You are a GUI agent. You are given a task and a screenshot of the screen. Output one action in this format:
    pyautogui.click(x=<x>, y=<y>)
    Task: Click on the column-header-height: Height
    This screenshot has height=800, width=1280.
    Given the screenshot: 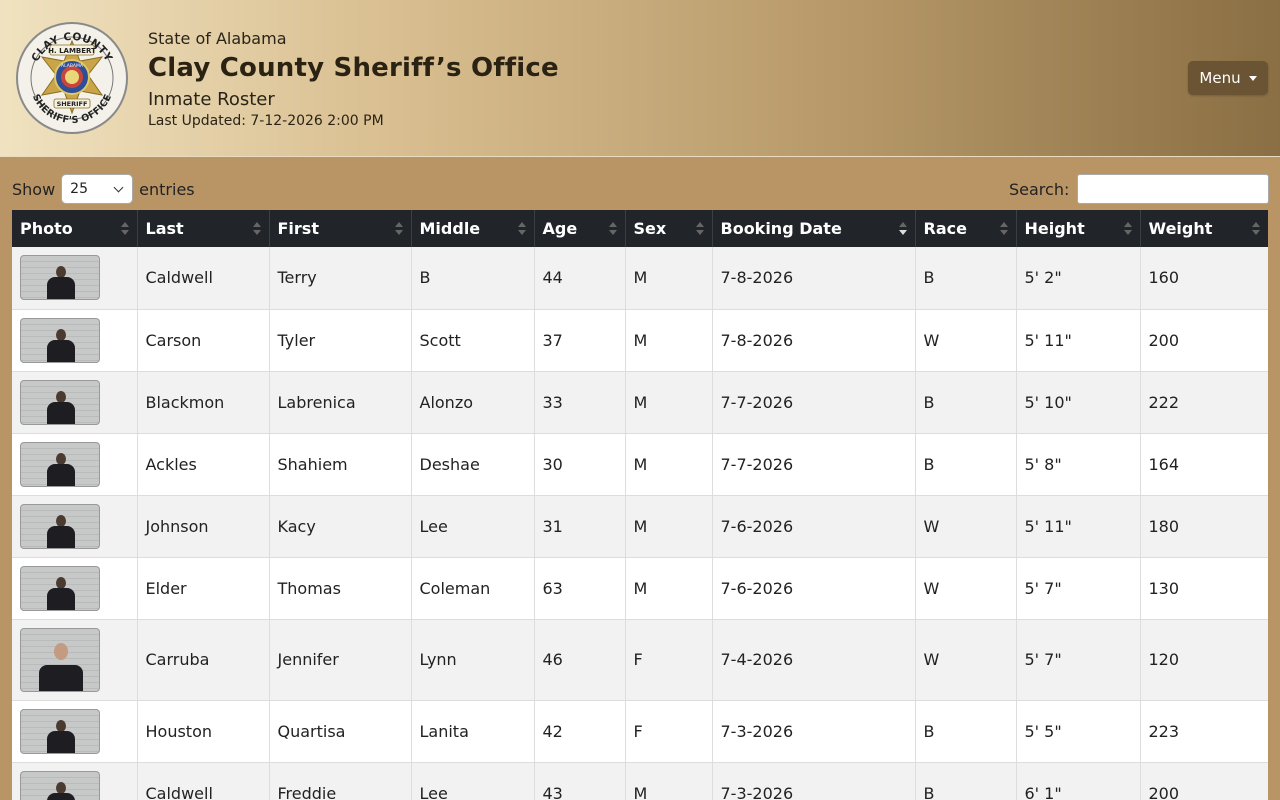 What is the action you would take?
    pyautogui.click(x=1078, y=228)
    